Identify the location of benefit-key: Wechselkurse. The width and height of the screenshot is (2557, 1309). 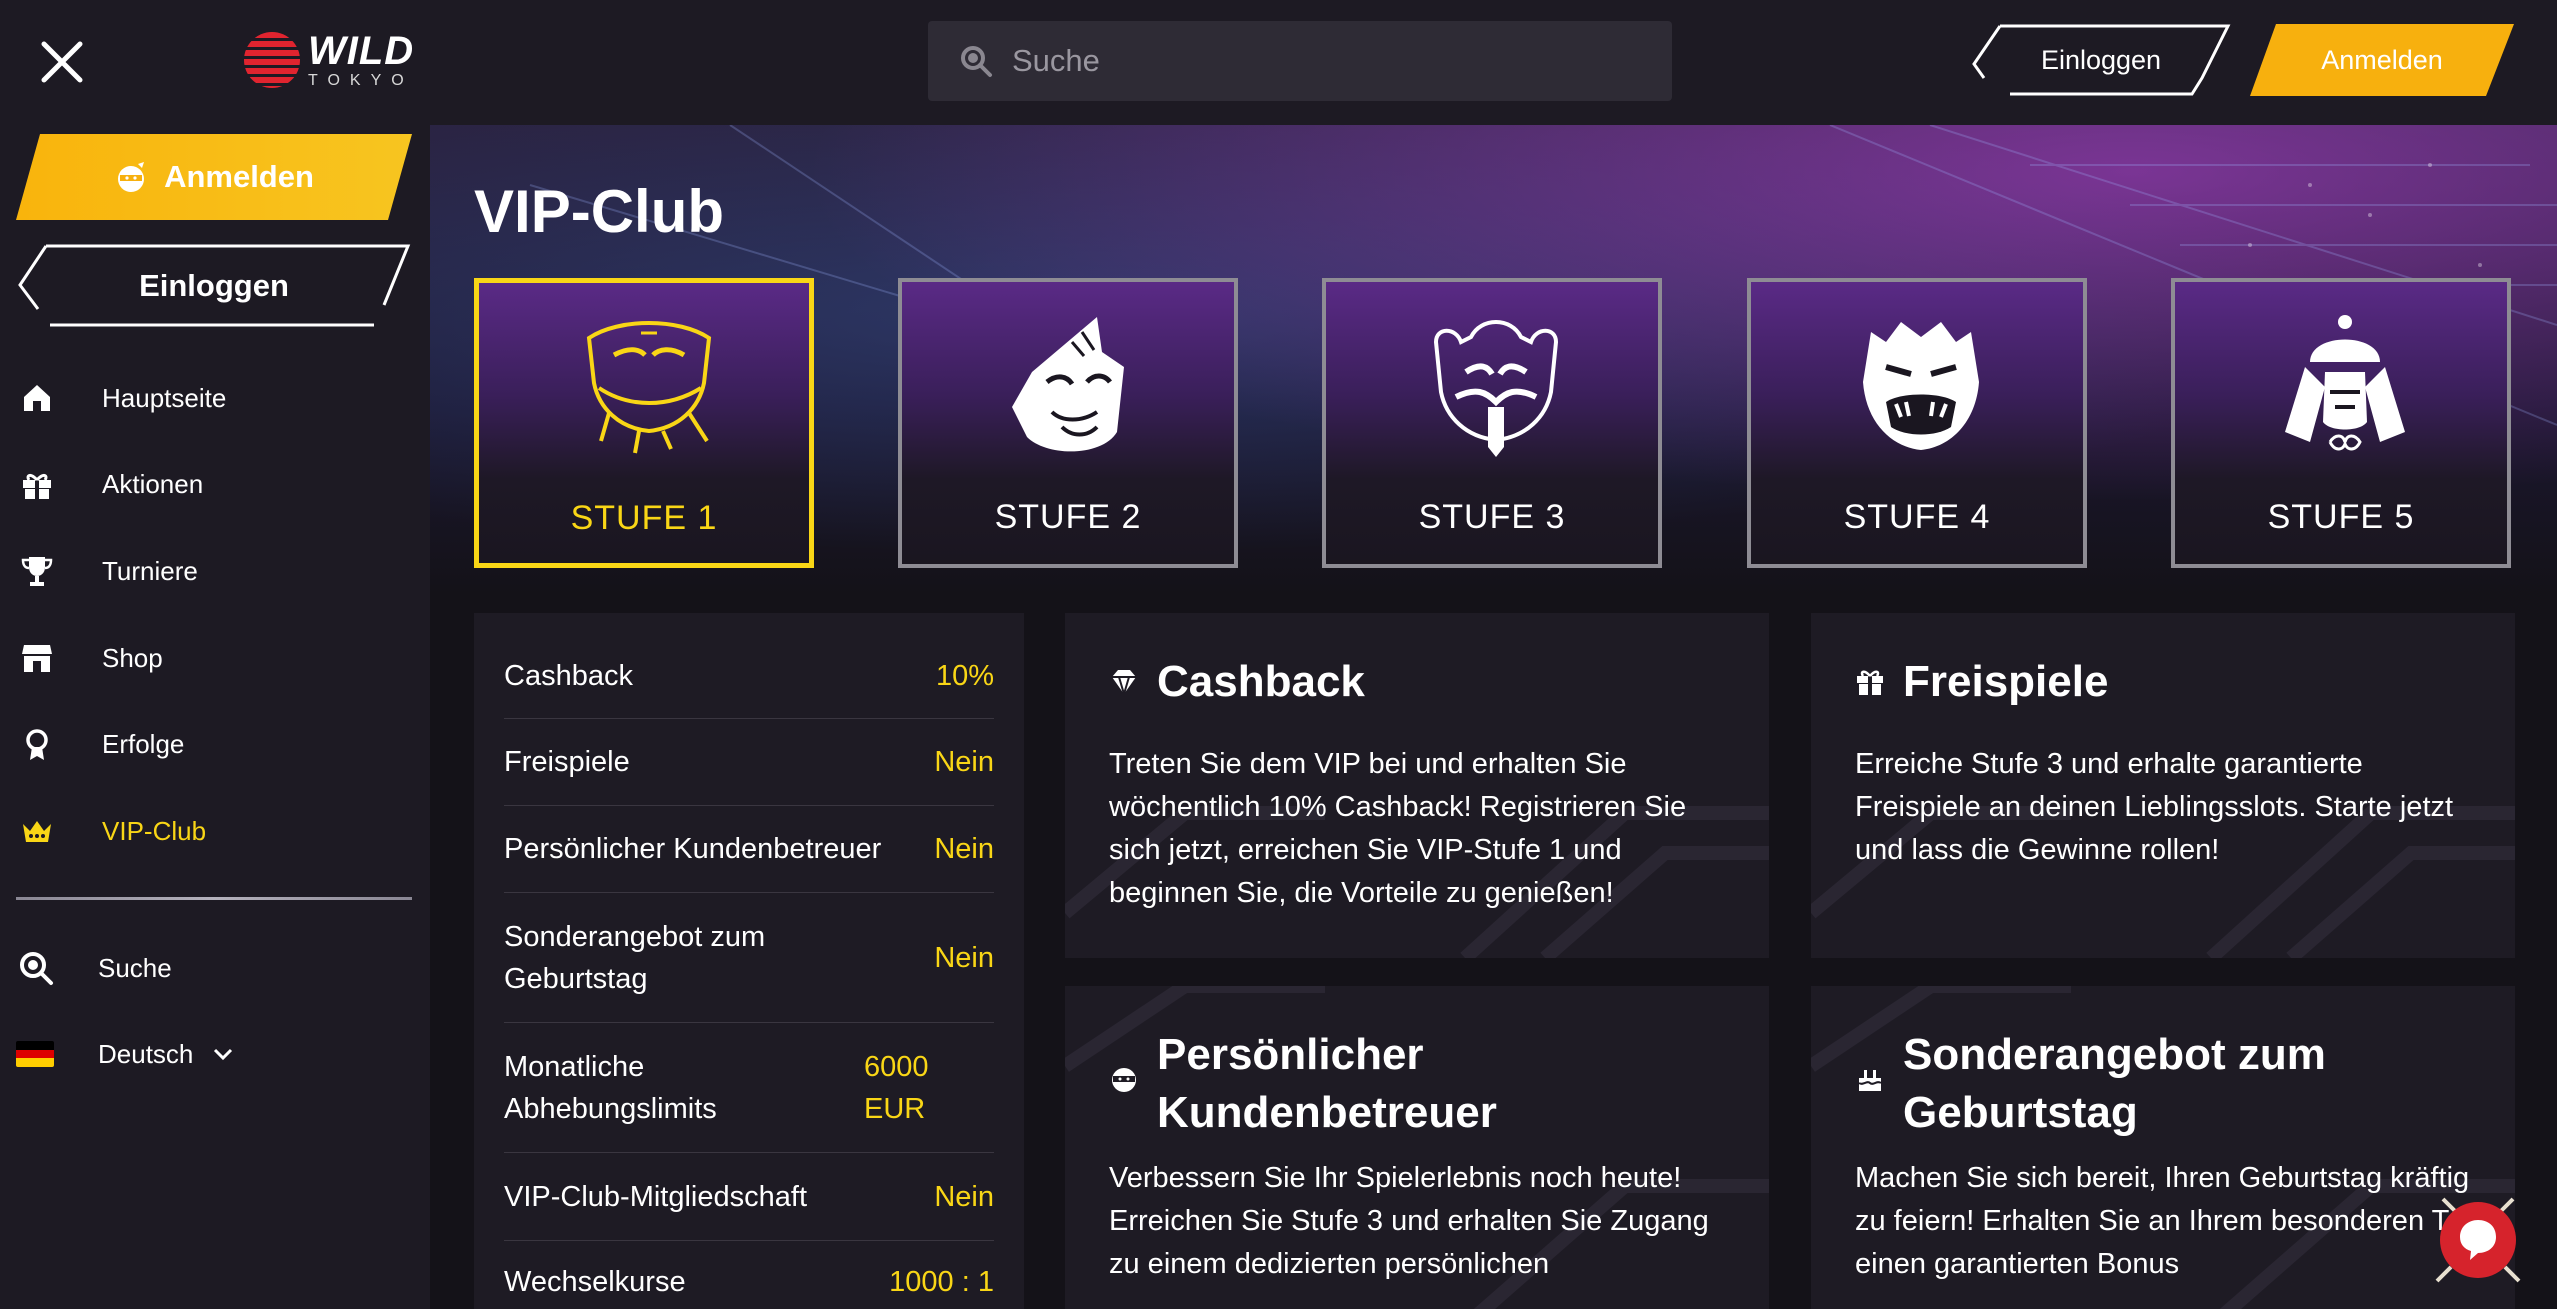
(595, 1282).